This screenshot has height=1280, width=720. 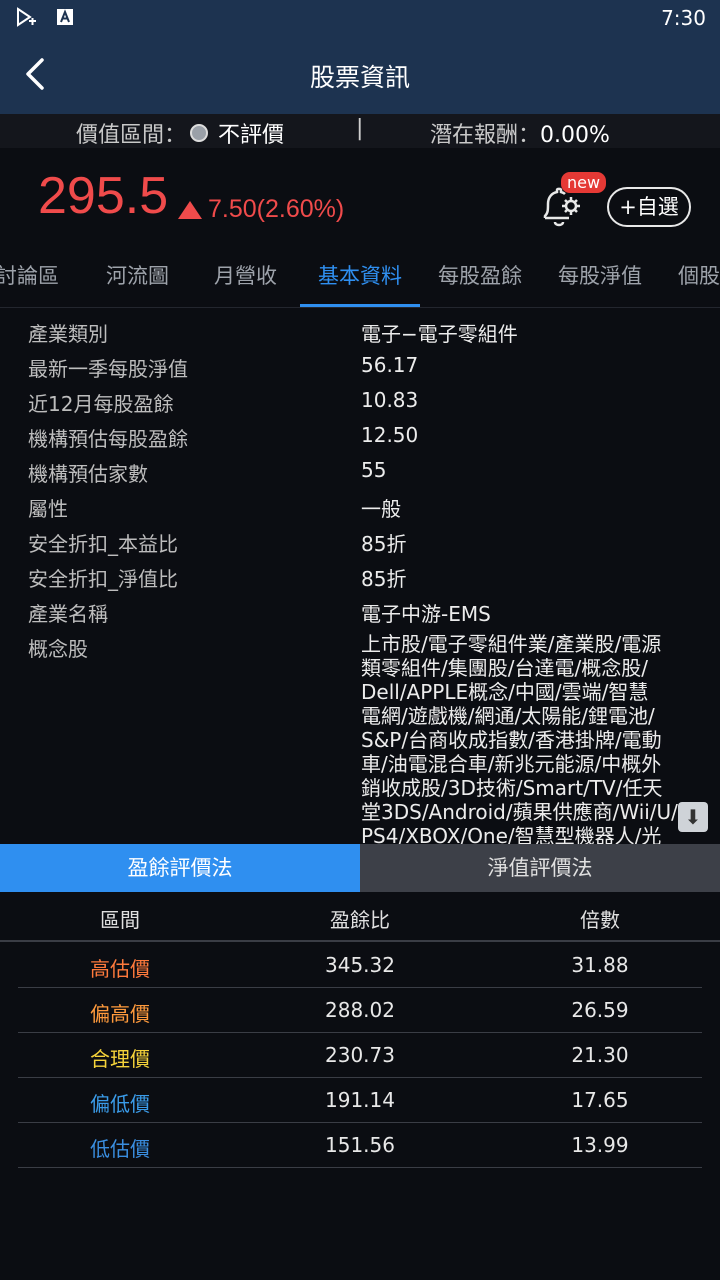 I want to click on tab-basic-info: 基本資料, so click(x=360, y=275).